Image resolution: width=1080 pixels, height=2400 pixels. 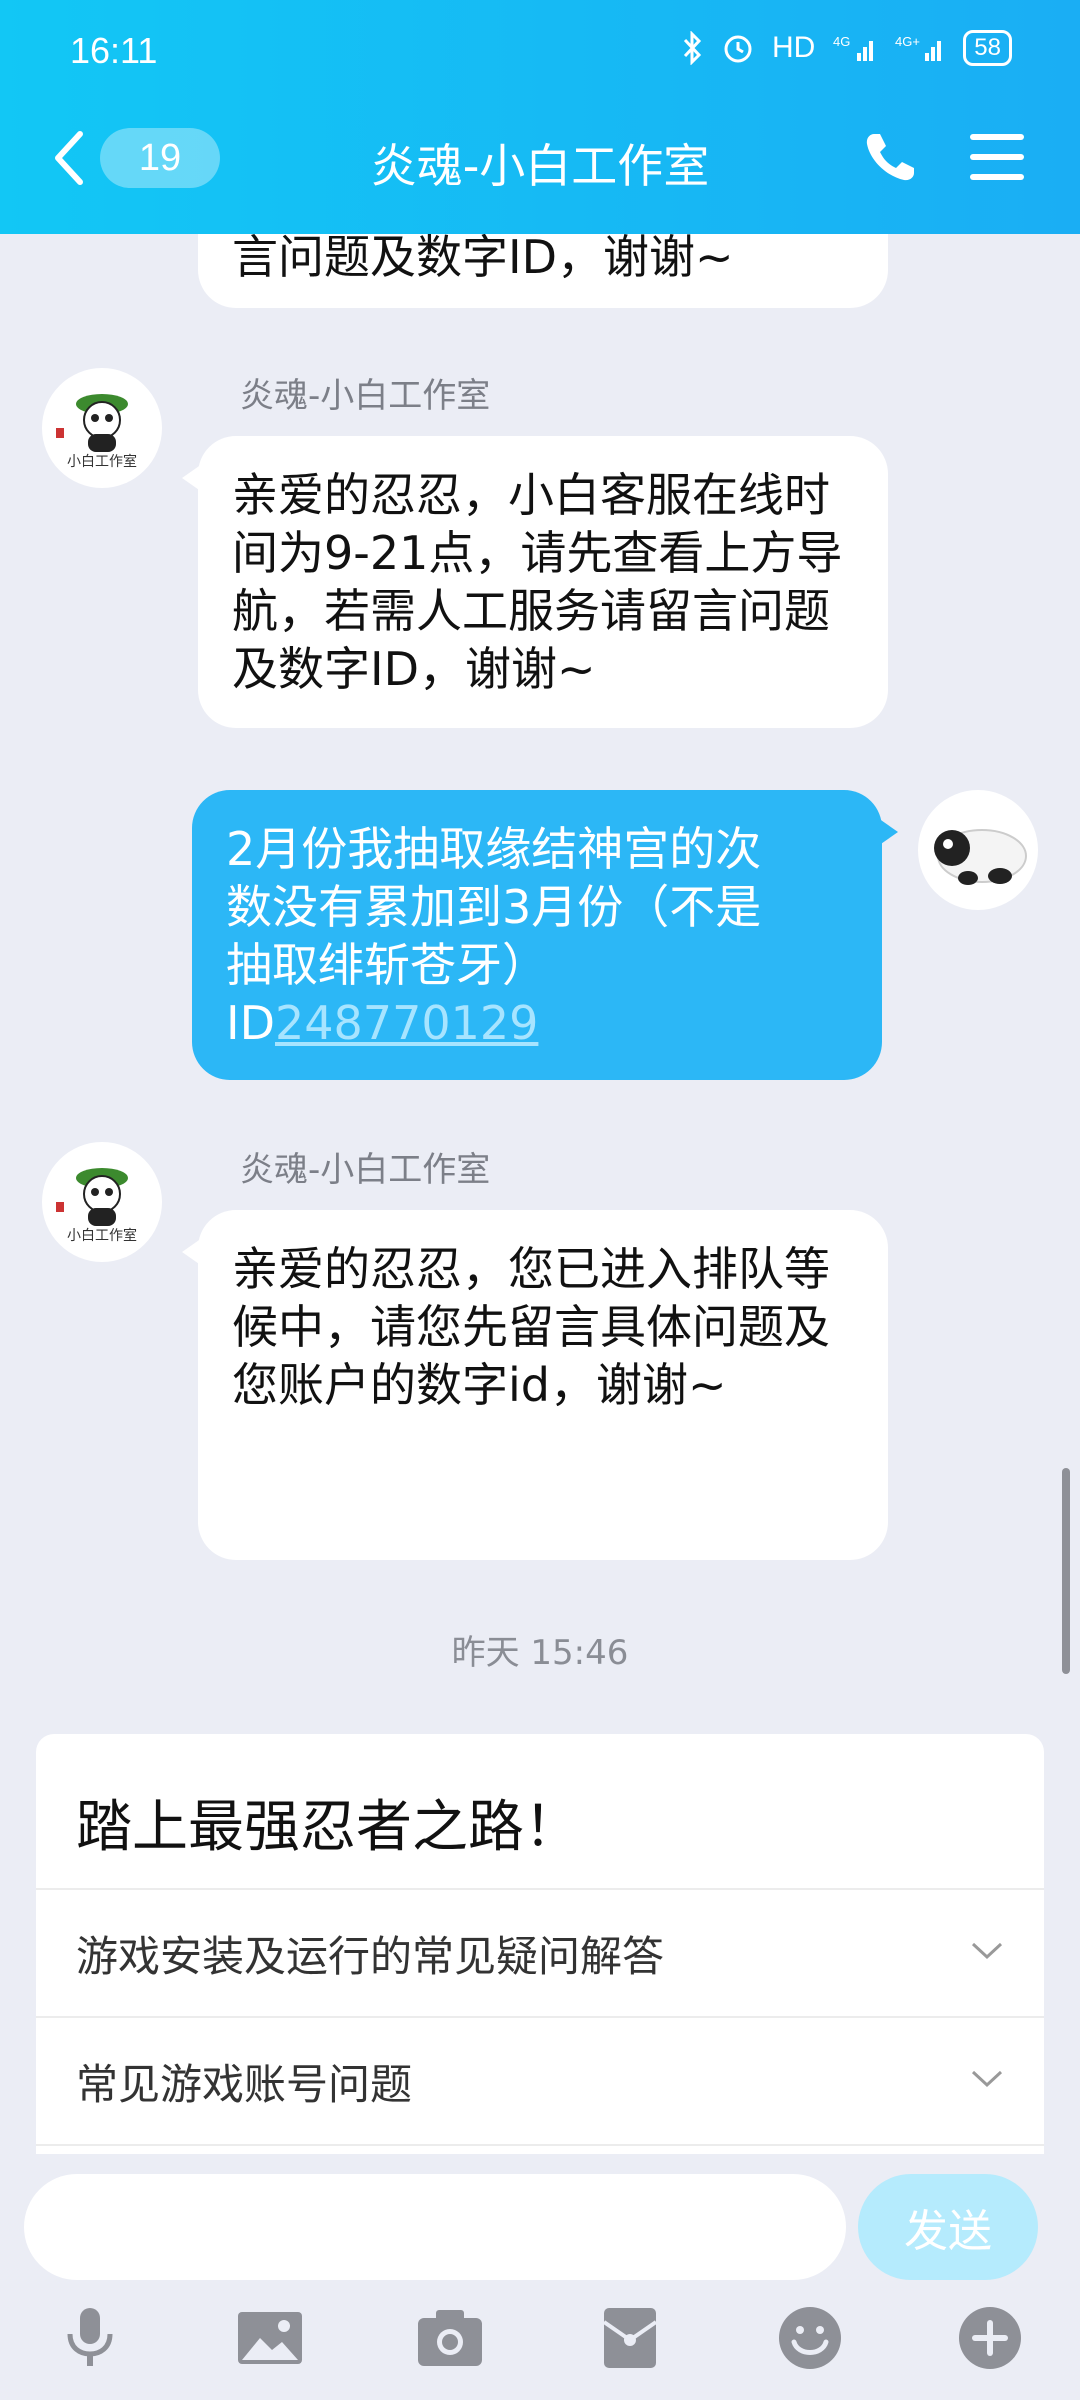 I want to click on input-area: 发送, so click(x=540, y=2277).